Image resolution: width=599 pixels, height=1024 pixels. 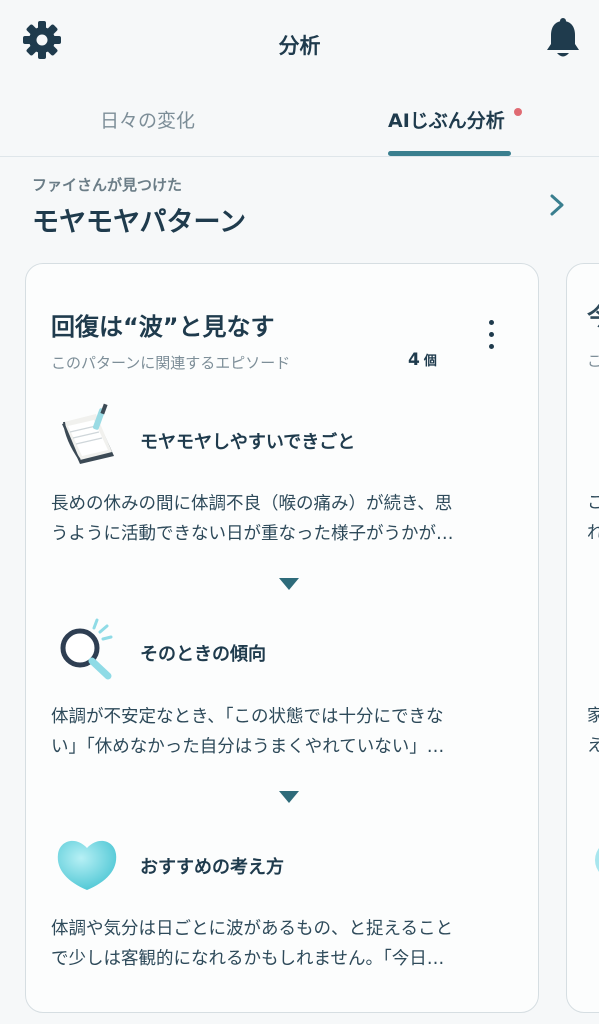 I want to click on episode-count-value: 4, so click(x=414, y=360).